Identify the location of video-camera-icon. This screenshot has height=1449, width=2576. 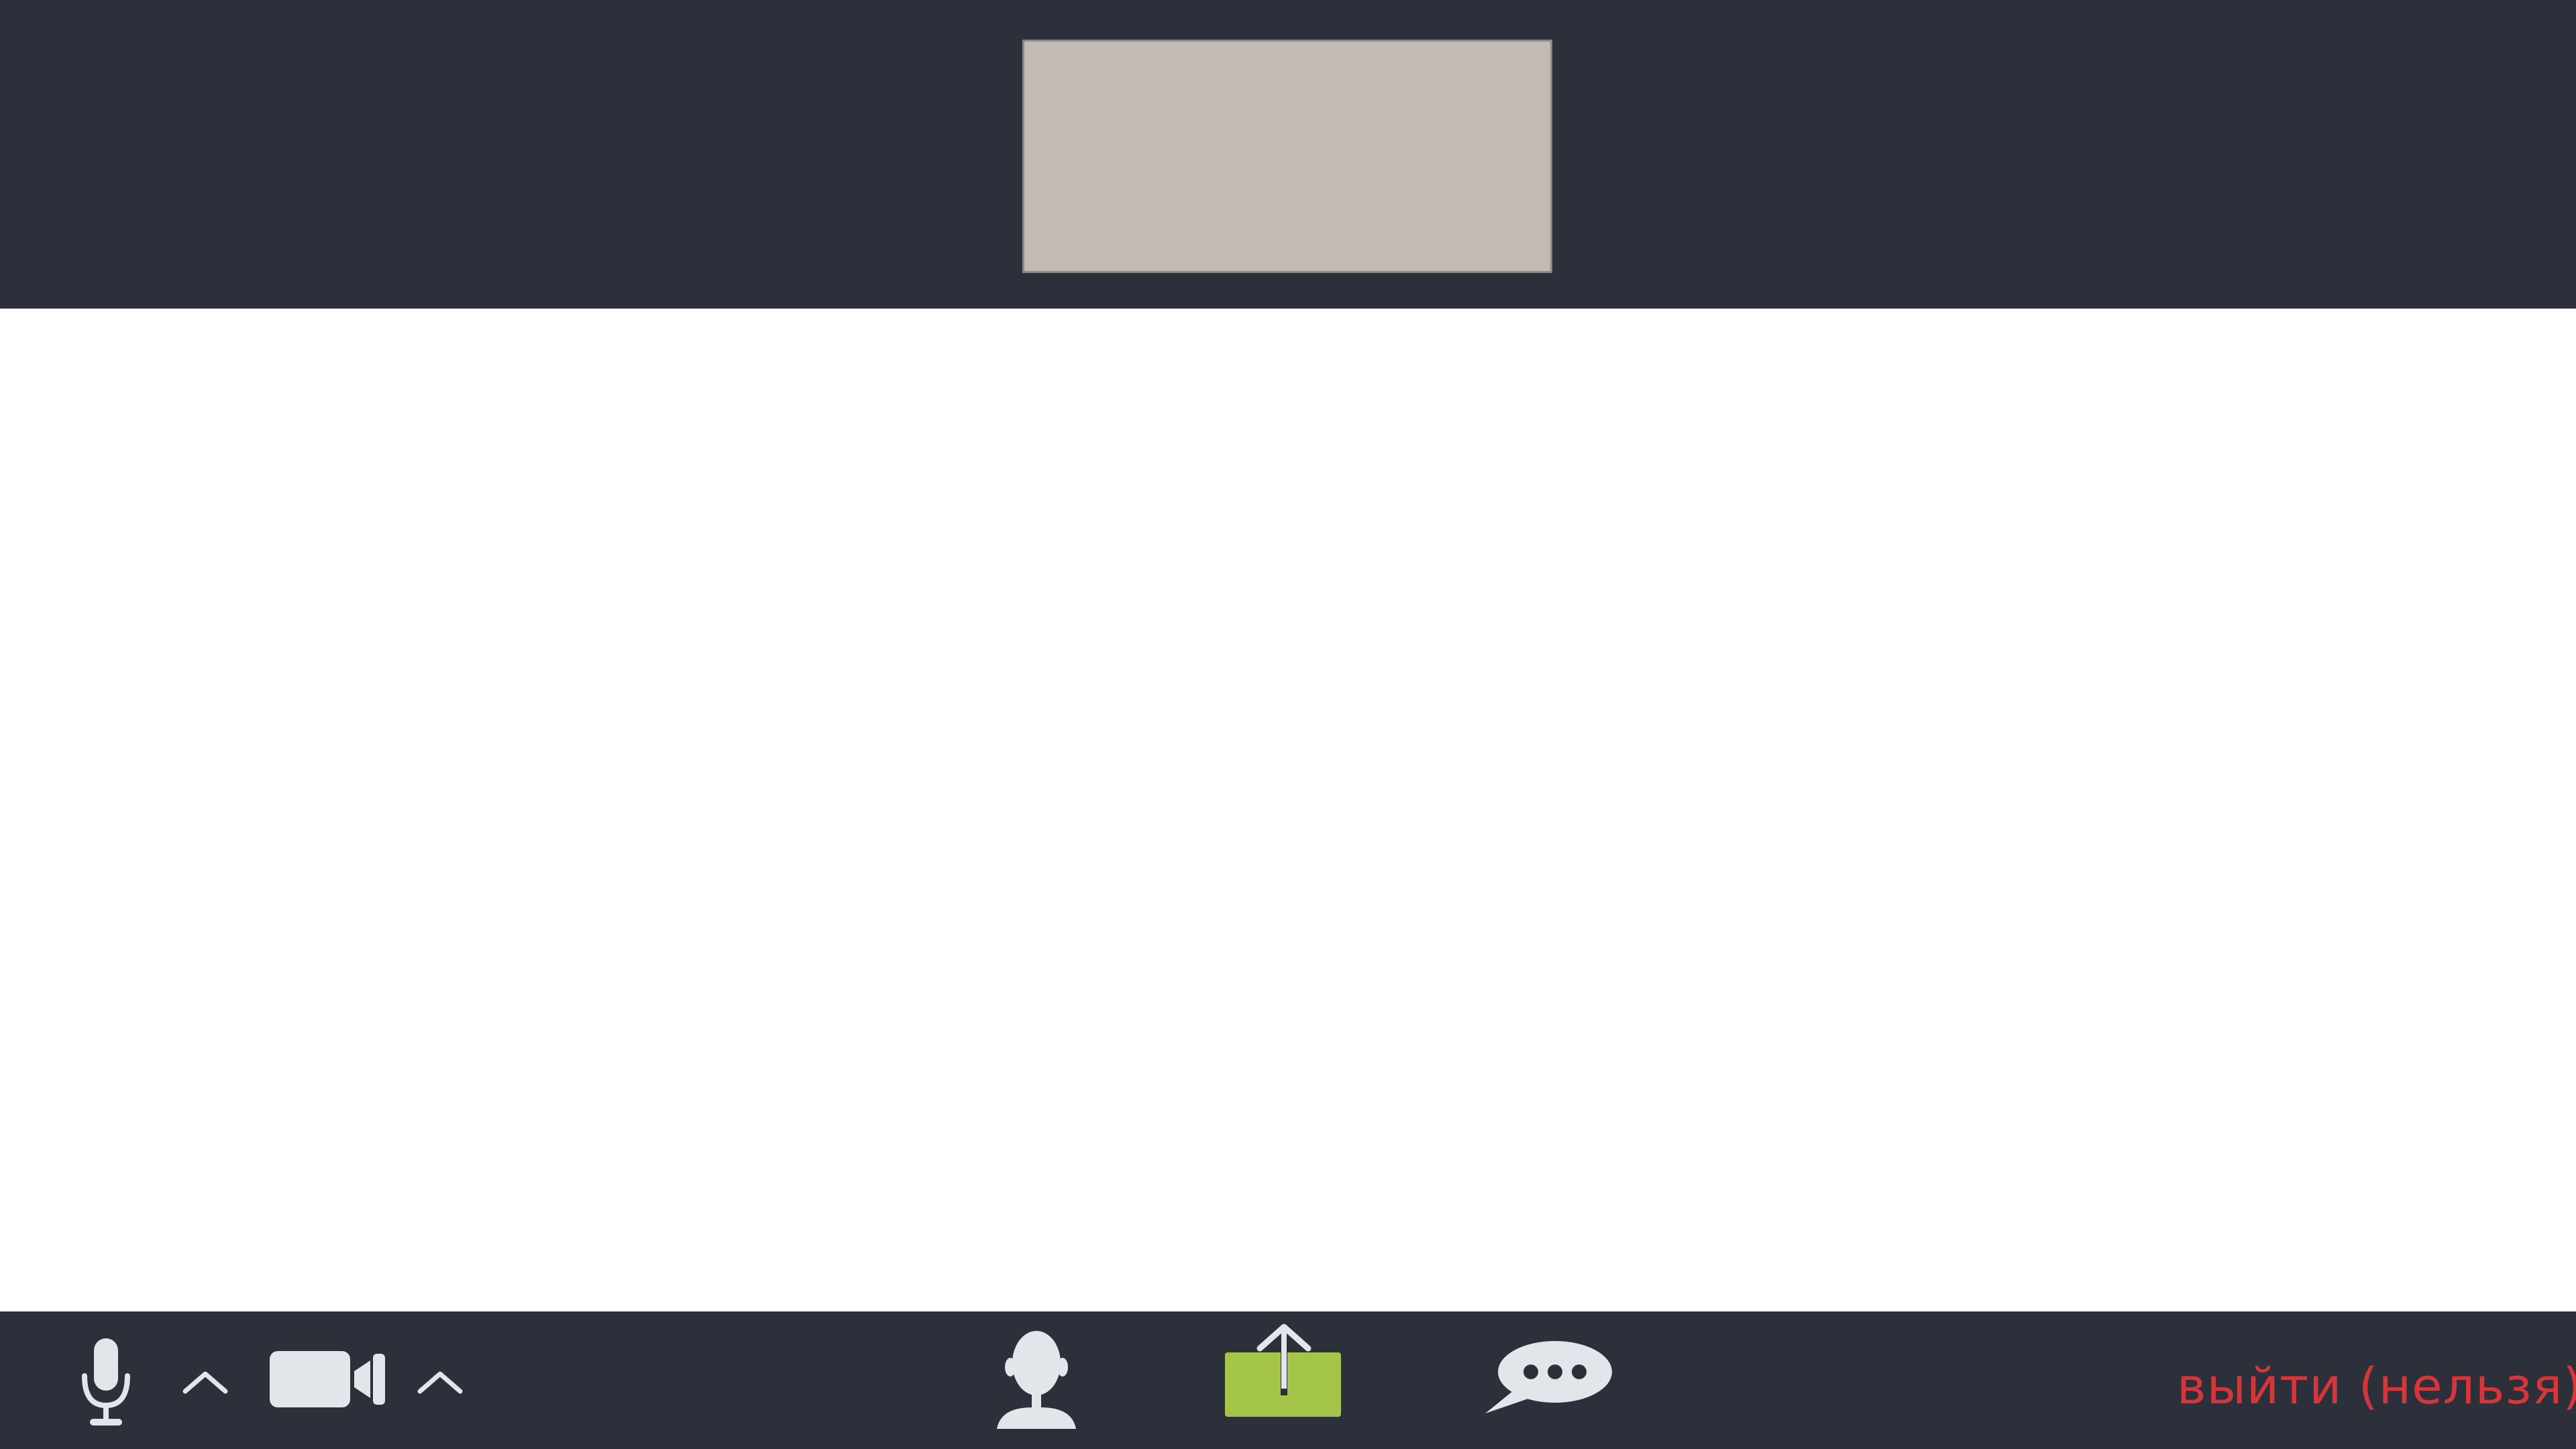
(327, 1379).